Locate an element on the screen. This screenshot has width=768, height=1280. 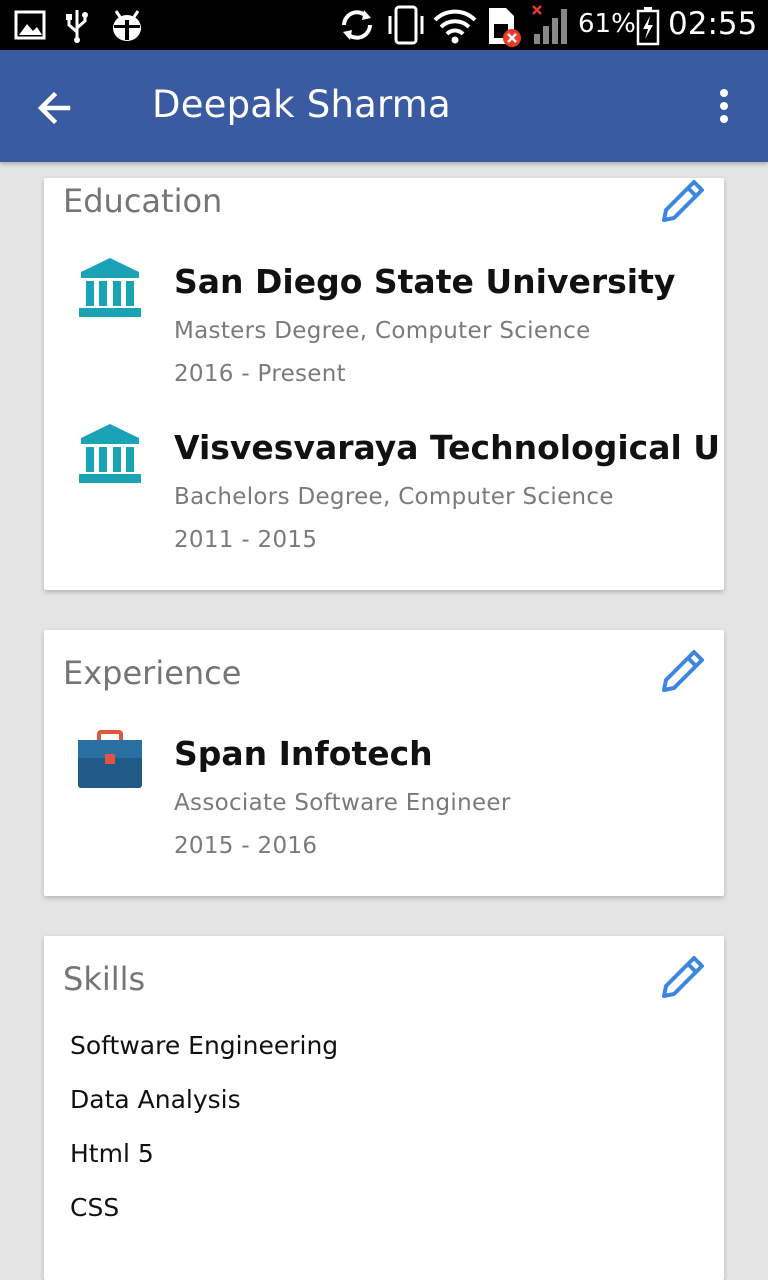
gallery-icon is located at coordinates (30, 27).